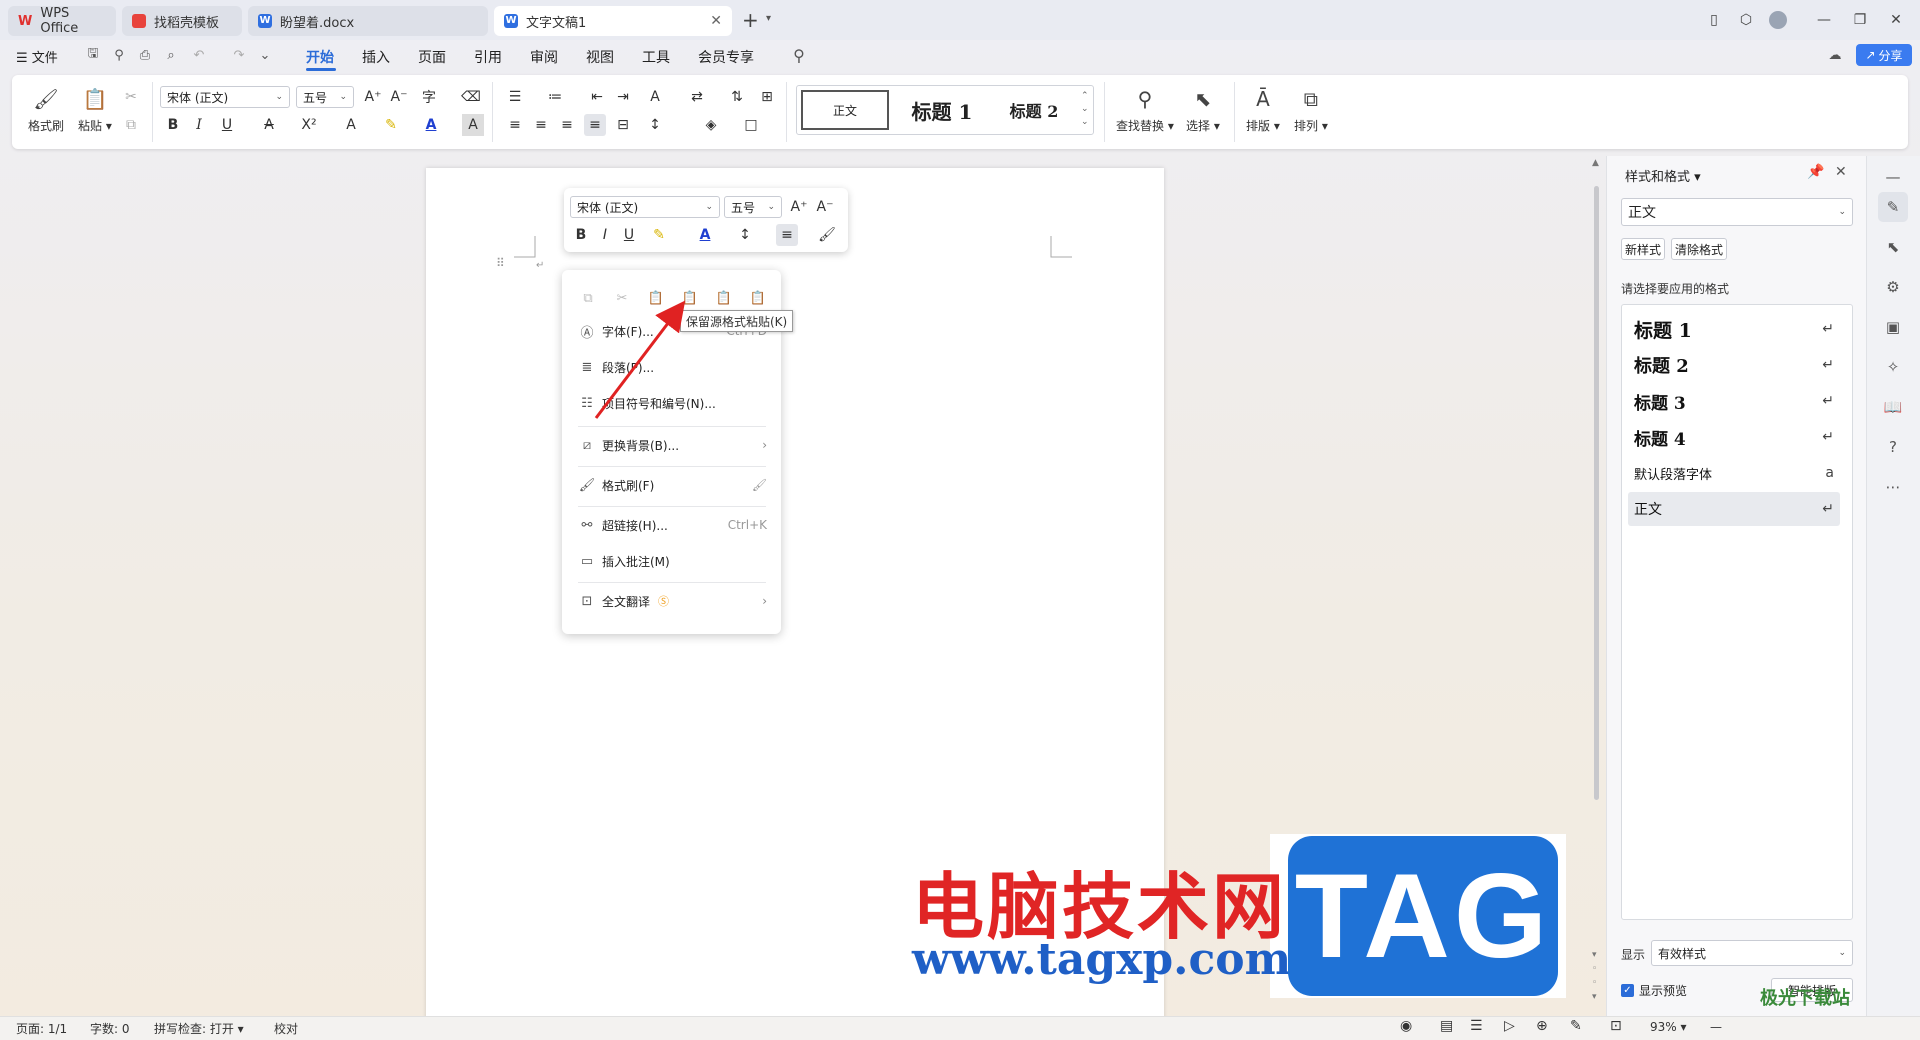 The image size is (1920, 1040). What do you see at coordinates (1841, 172) in the screenshot?
I see `close-panel-icon: ✕` at bounding box center [1841, 172].